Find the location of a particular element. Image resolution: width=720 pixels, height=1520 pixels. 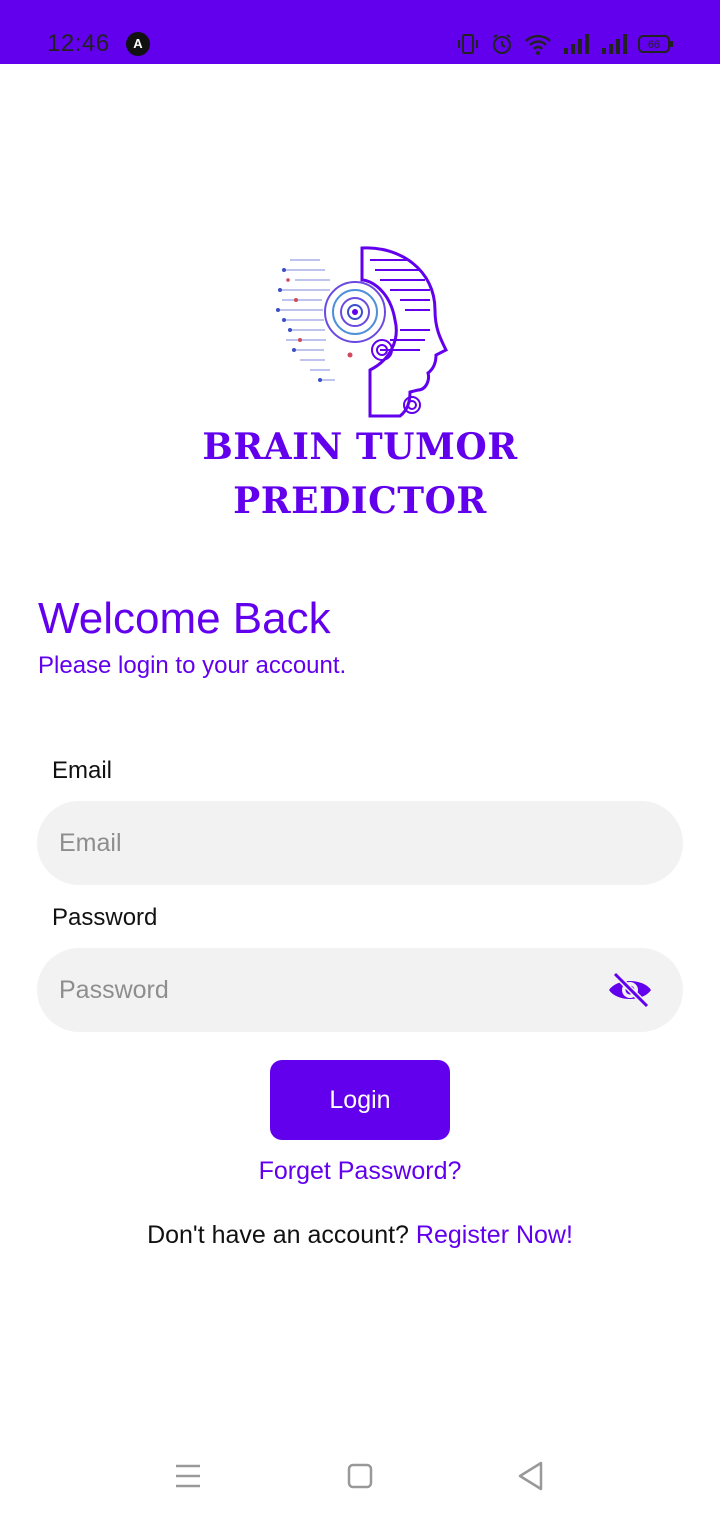

email-label: Email is located at coordinates (82, 770).